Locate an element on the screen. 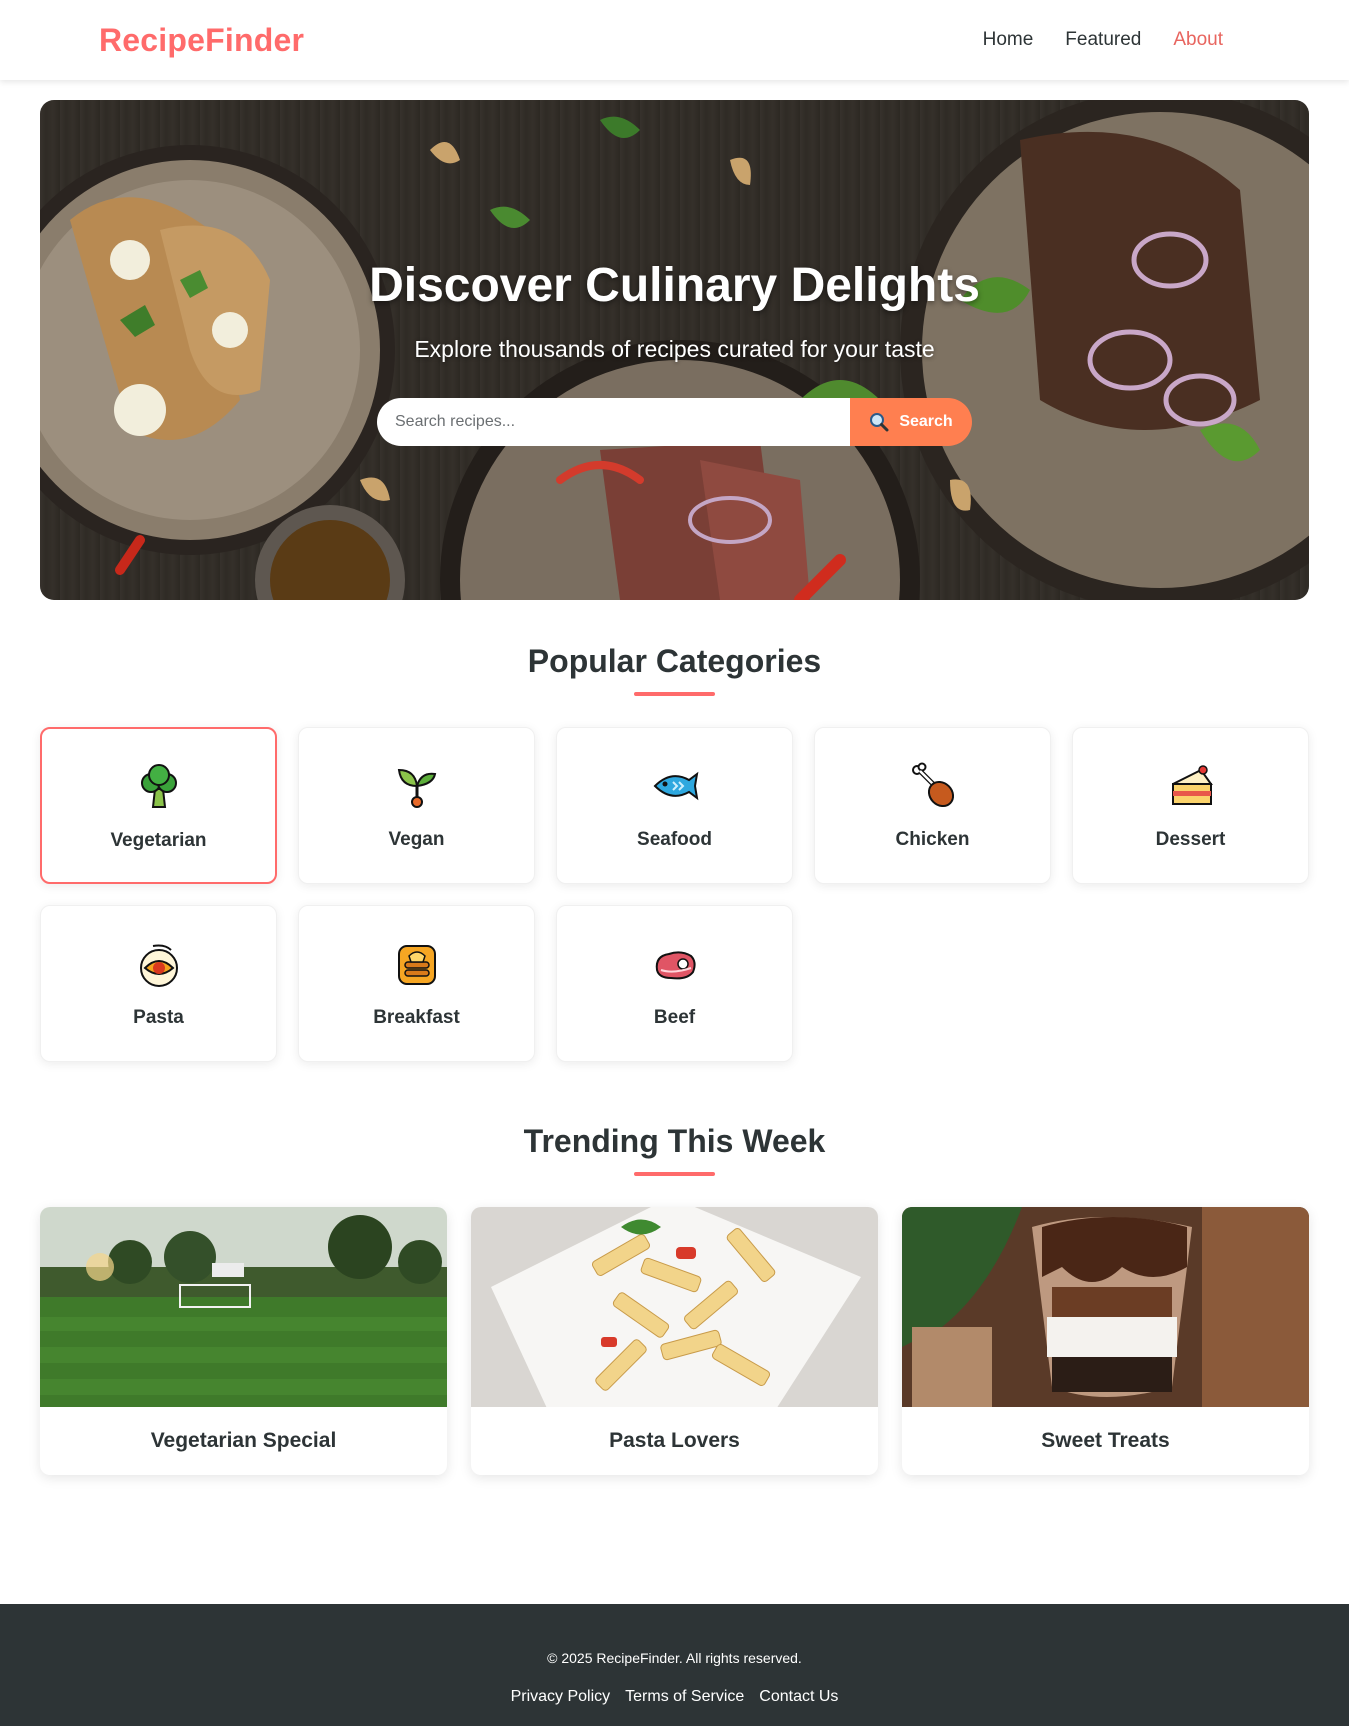 The width and height of the screenshot is (1349, 1726). category-label: Dessert is located at coordinates (1190, 839).